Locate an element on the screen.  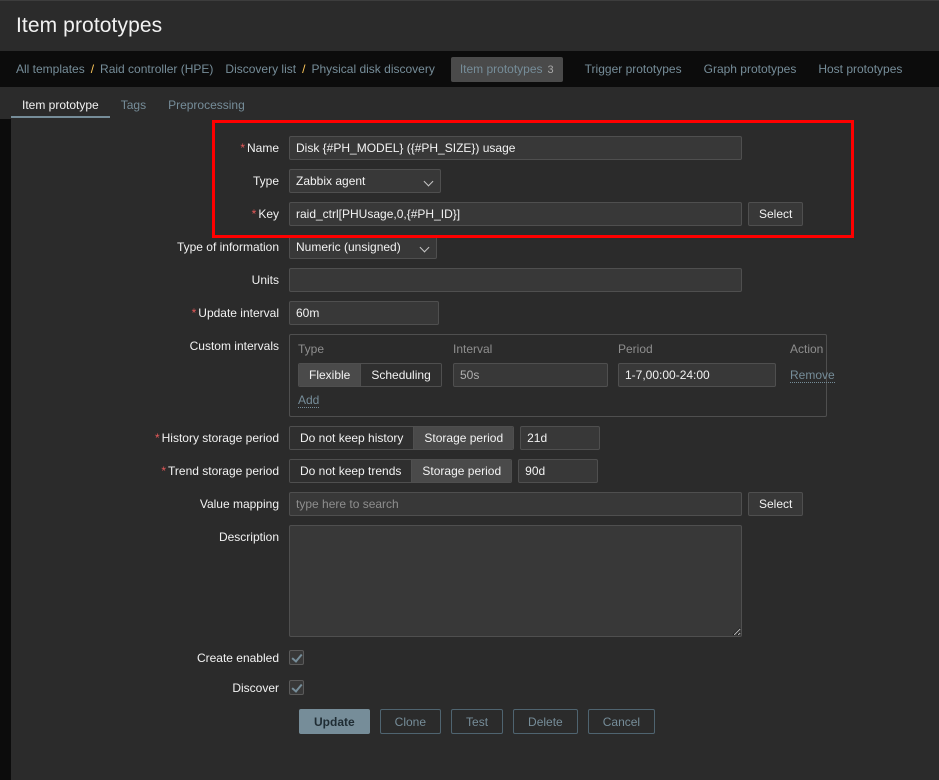
field-row-key: *Key Select is located at coordinates (475, 214).